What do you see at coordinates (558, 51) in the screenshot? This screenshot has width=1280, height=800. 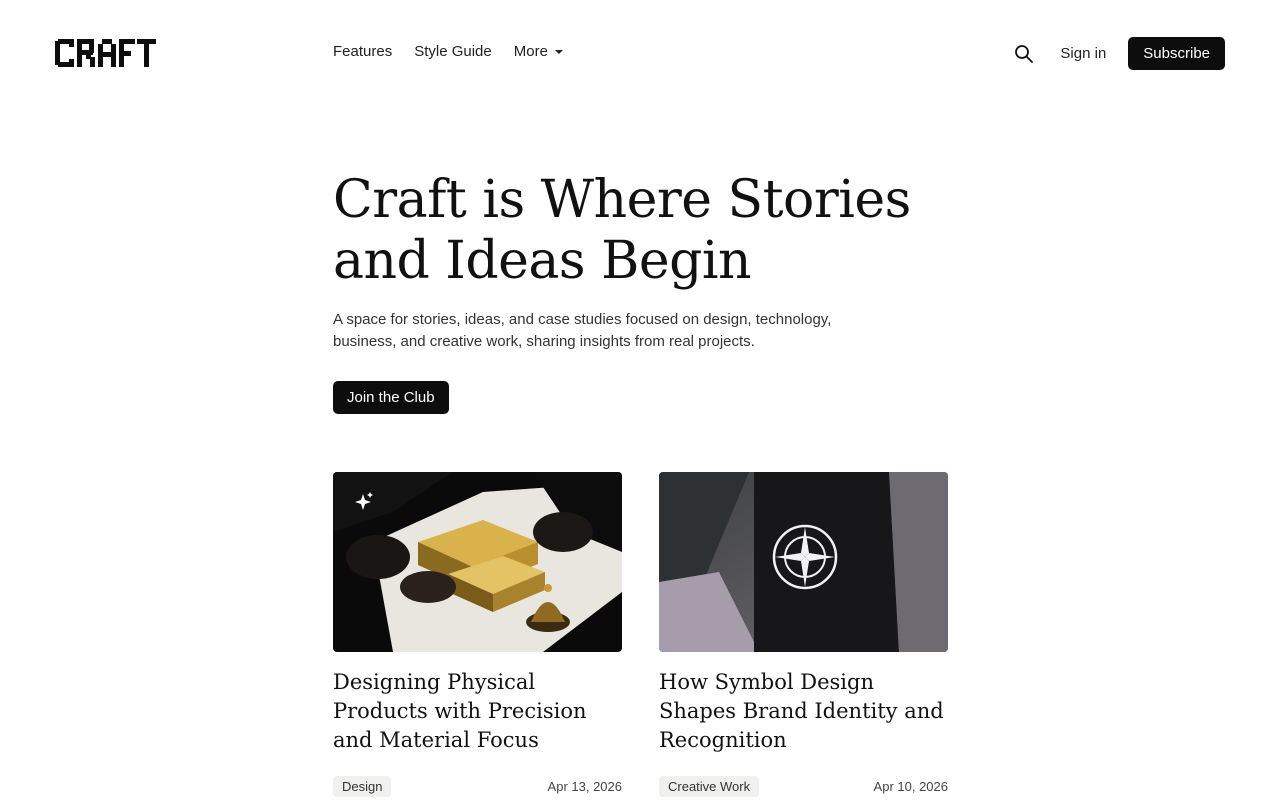 I see `chevron-down-icon` at bounding box center [558, 51].